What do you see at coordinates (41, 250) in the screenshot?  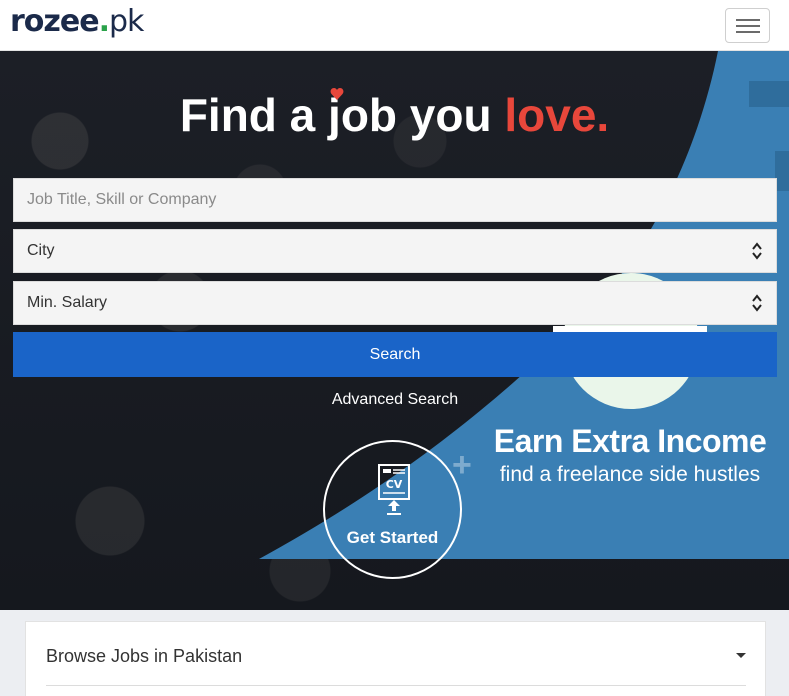 I see `city-select-value: City` at bounding box center [41, 250].